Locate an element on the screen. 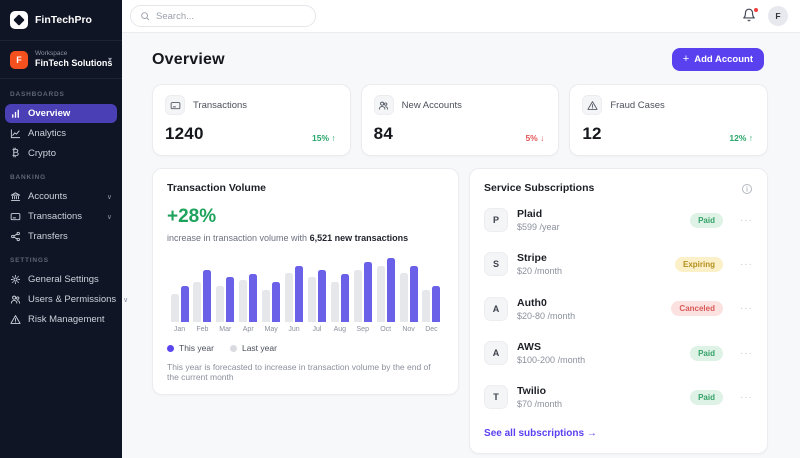 The image size is (800, 458). fintechpro-logo-icon is located at coordinates (19, 20).